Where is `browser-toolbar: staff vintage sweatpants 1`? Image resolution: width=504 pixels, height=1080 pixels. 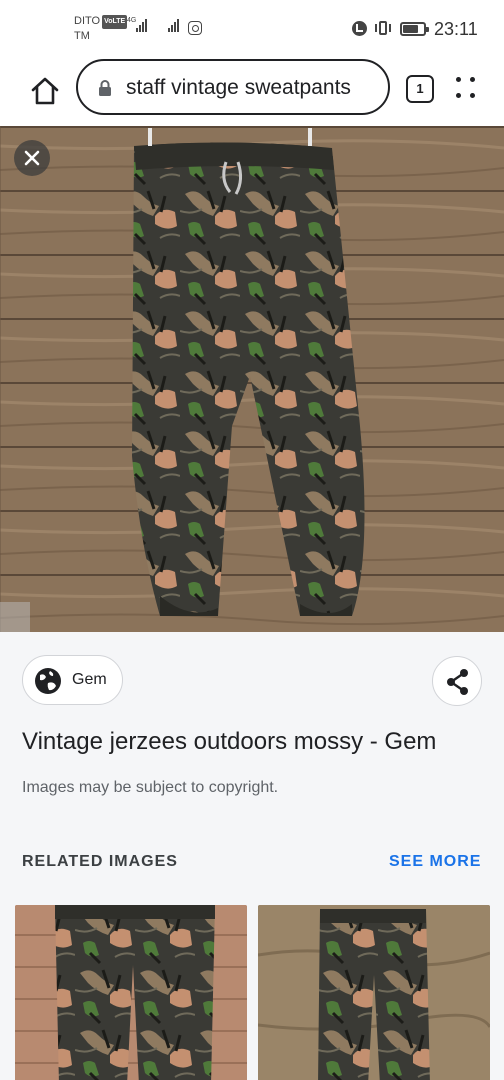
browser-toolbar: staff vintage sweatpants 1 is located at coordinates (252, 91).